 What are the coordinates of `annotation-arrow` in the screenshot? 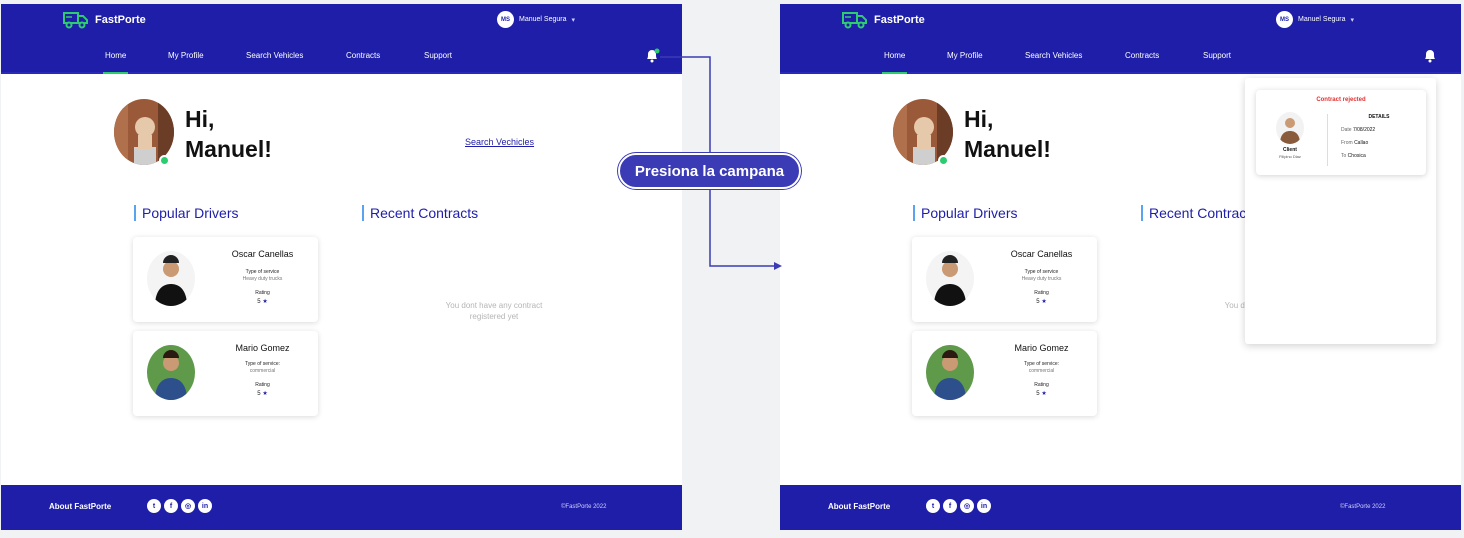 It's located at (721, 163).